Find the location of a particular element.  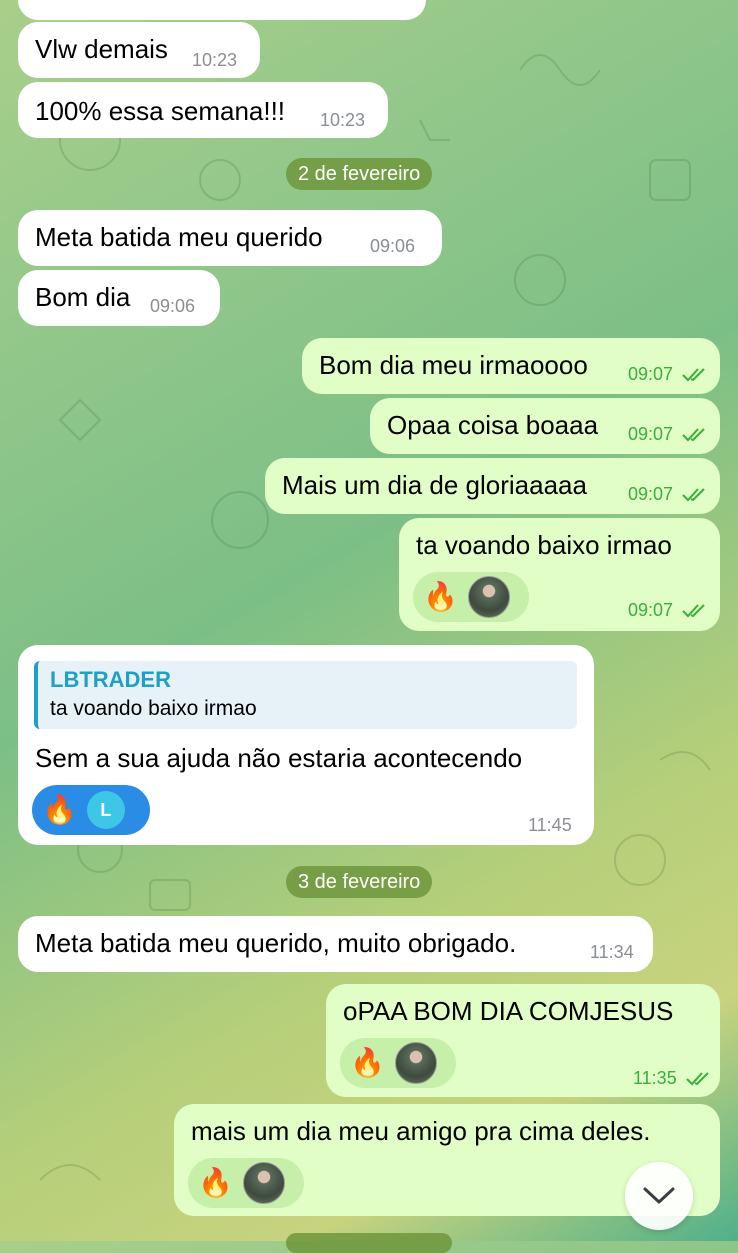

message-bubble: Bom dia meu irmaoooo 09:07 is located at coordinates (511, 366).